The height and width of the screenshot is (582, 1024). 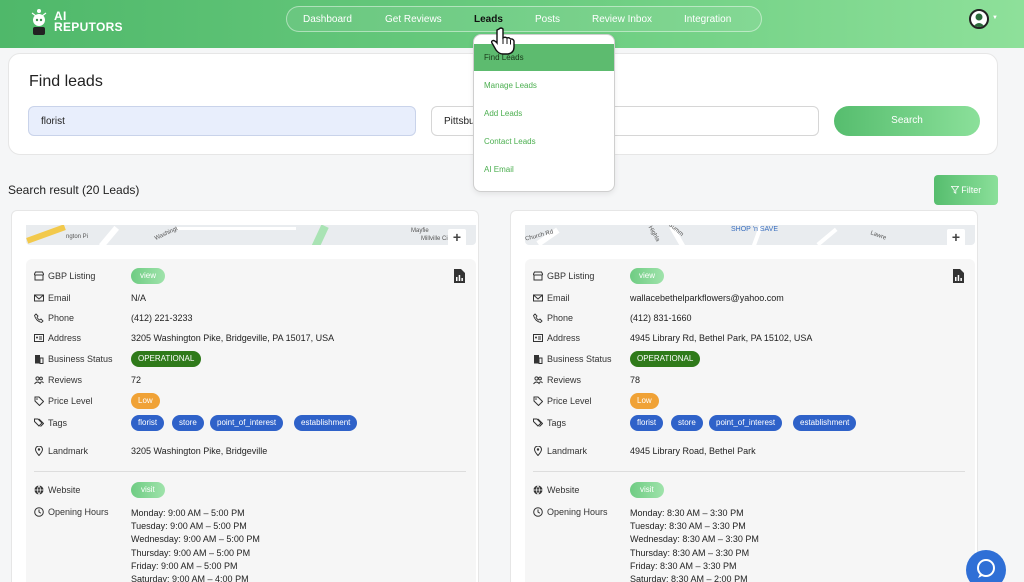 I want to click on reviews-label: Reviews, so click(x=564, y=380).